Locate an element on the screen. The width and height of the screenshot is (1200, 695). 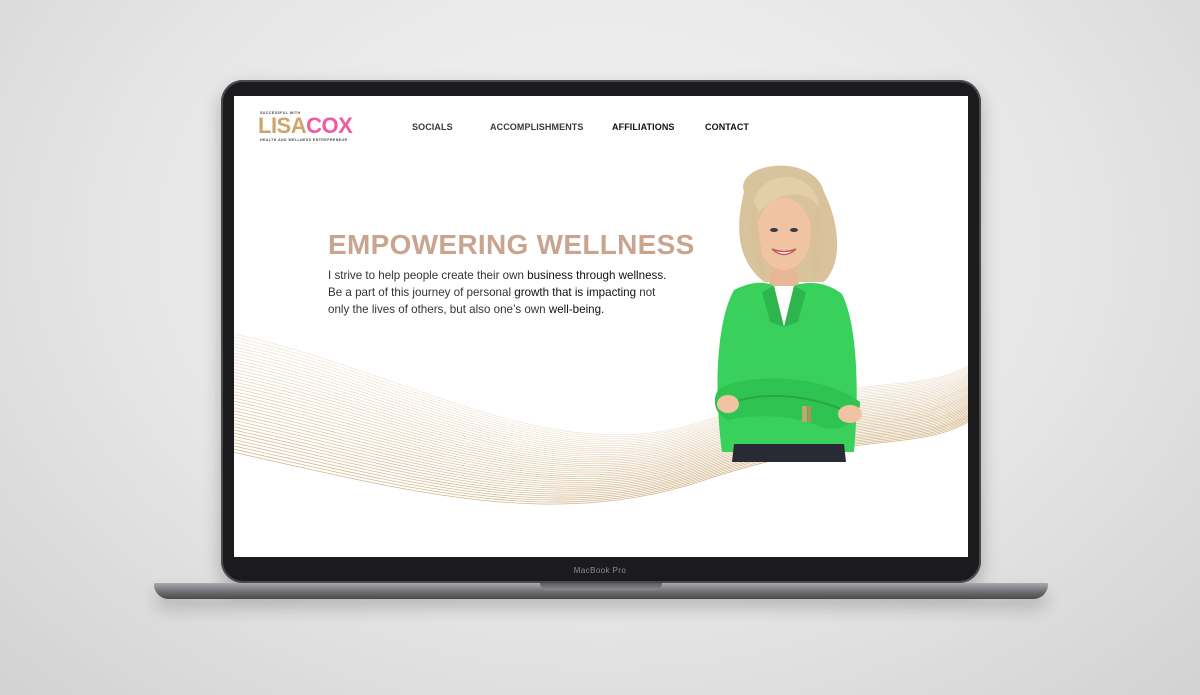
logo-first-name: LISA is located at coordinates (282, 125).